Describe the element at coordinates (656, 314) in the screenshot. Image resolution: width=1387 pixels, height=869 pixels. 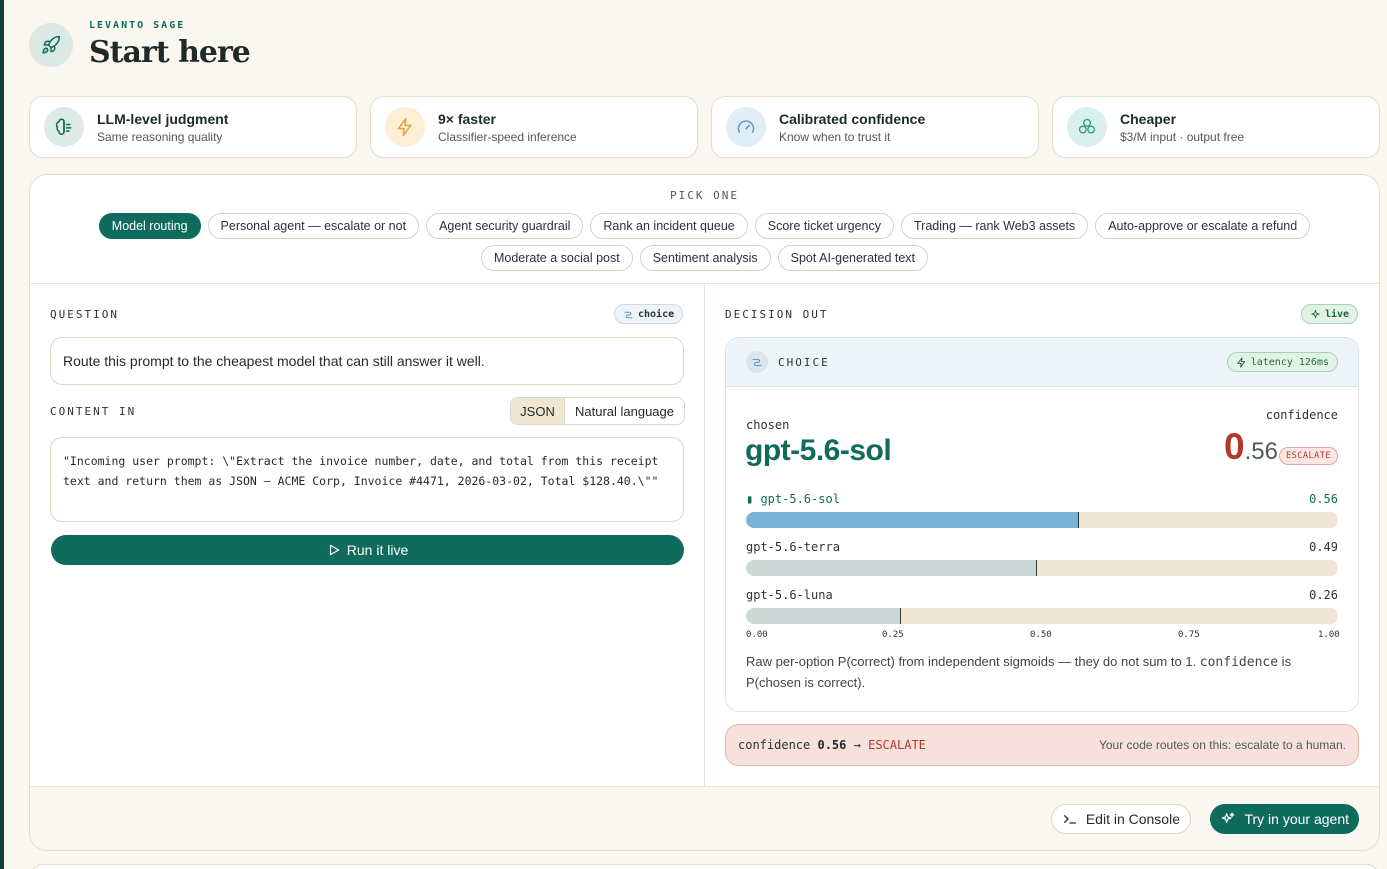
I see `choice-tag-label: choice` at that location.